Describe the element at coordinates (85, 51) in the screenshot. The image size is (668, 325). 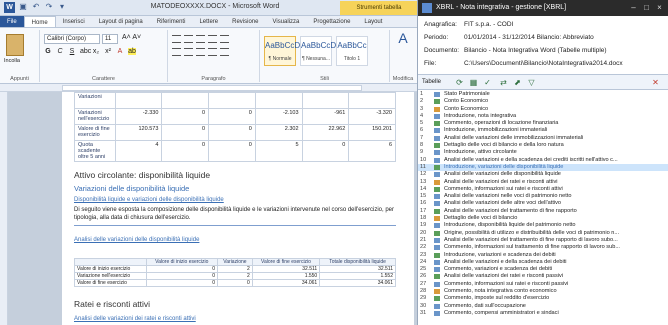
I see `strikethrough-icon: abc` at that location.